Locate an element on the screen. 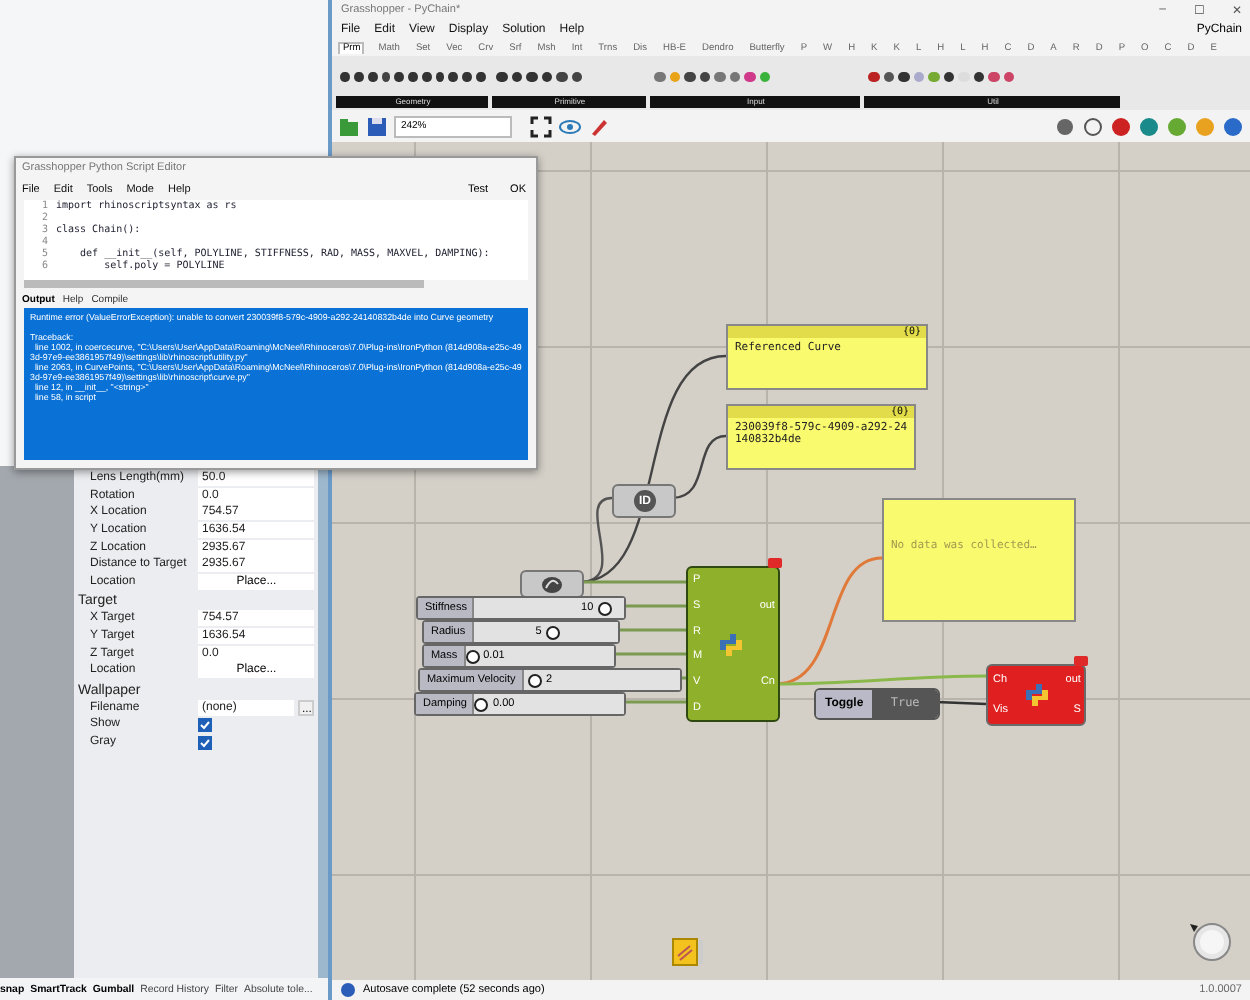 The width and height of the screenshot is (1250, 1000). folder-icon is located at coordinates (349, 126).